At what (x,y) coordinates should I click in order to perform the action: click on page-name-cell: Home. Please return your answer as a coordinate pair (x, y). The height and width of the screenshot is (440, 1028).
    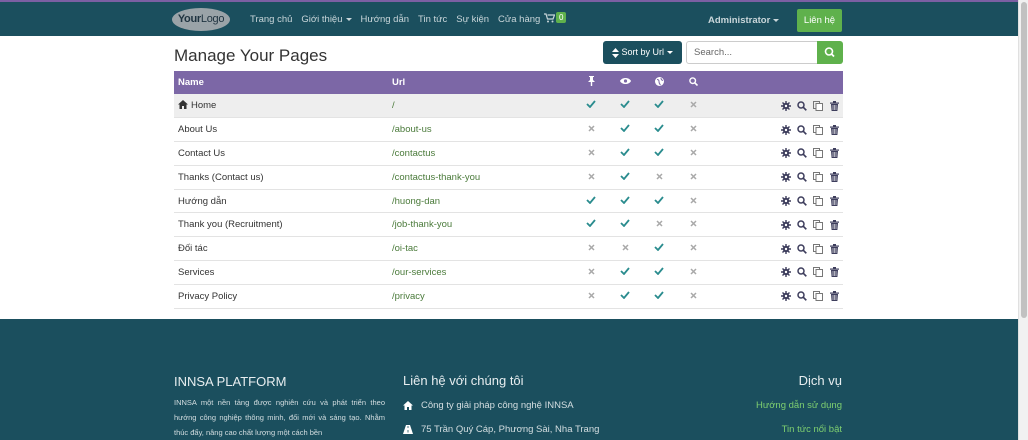
    Looking at the image, I should click on (281, 106).